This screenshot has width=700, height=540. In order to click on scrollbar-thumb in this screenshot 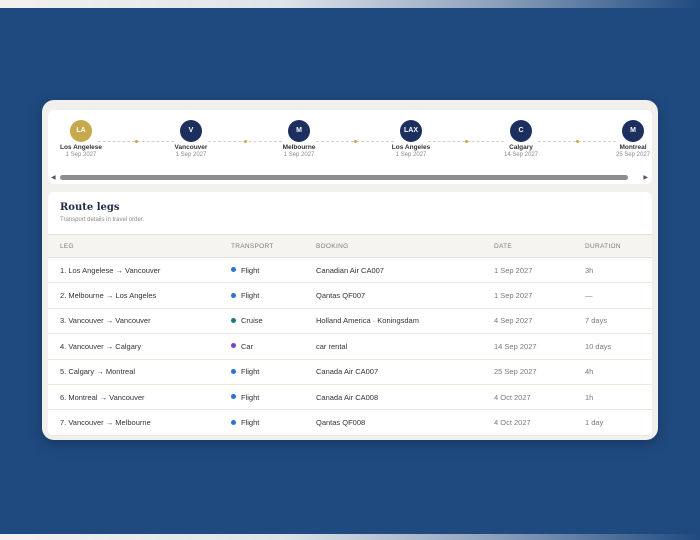, I will do `click(344, 177)`.